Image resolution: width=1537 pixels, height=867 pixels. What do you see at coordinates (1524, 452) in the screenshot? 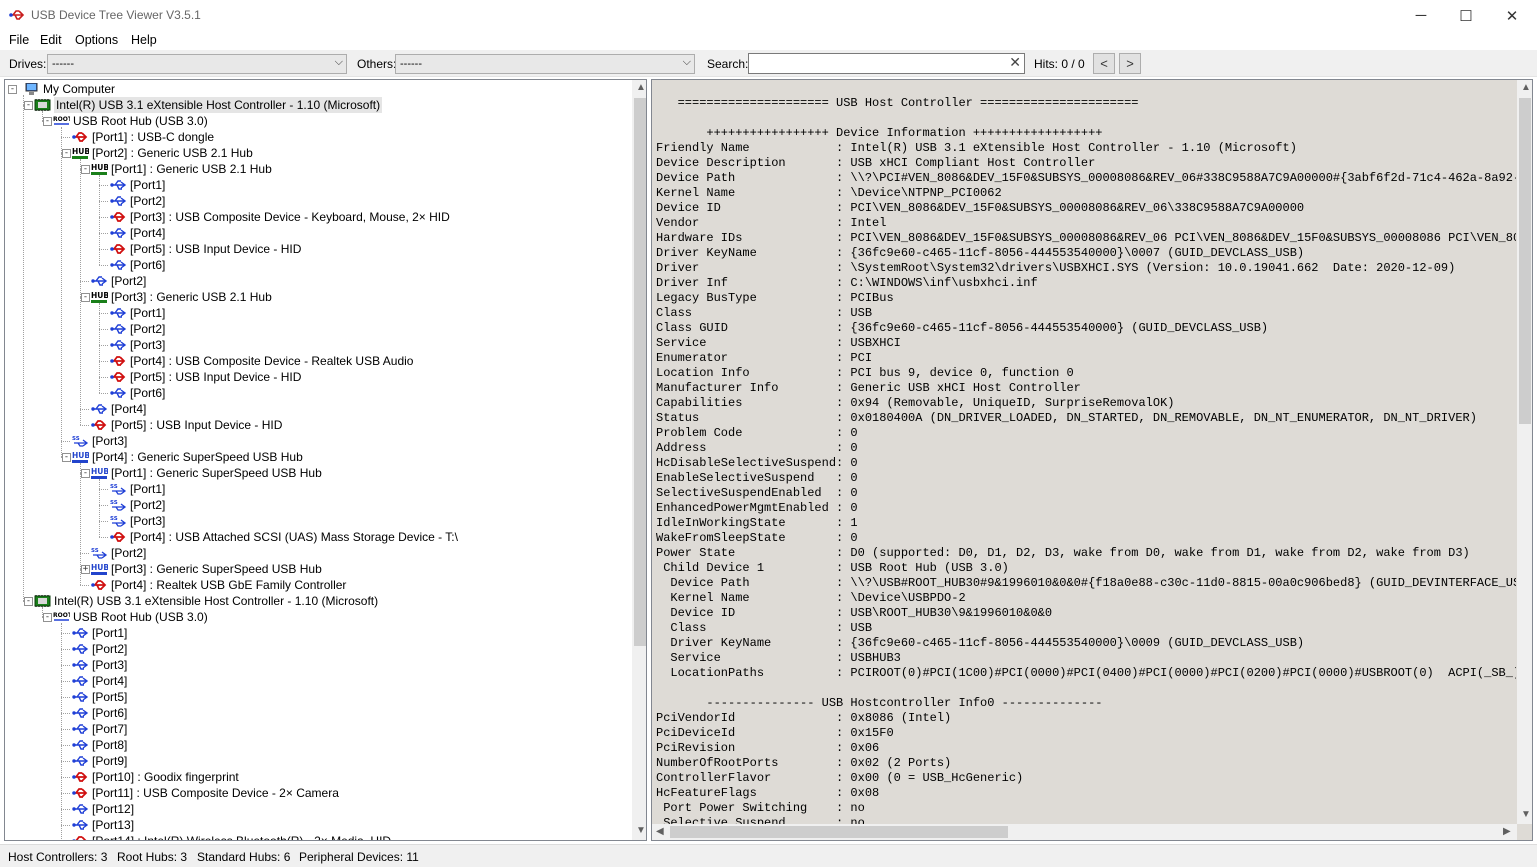
I see `details-vertical-scrollbar: ▲ ▼` at bounding box center [1524, 452].